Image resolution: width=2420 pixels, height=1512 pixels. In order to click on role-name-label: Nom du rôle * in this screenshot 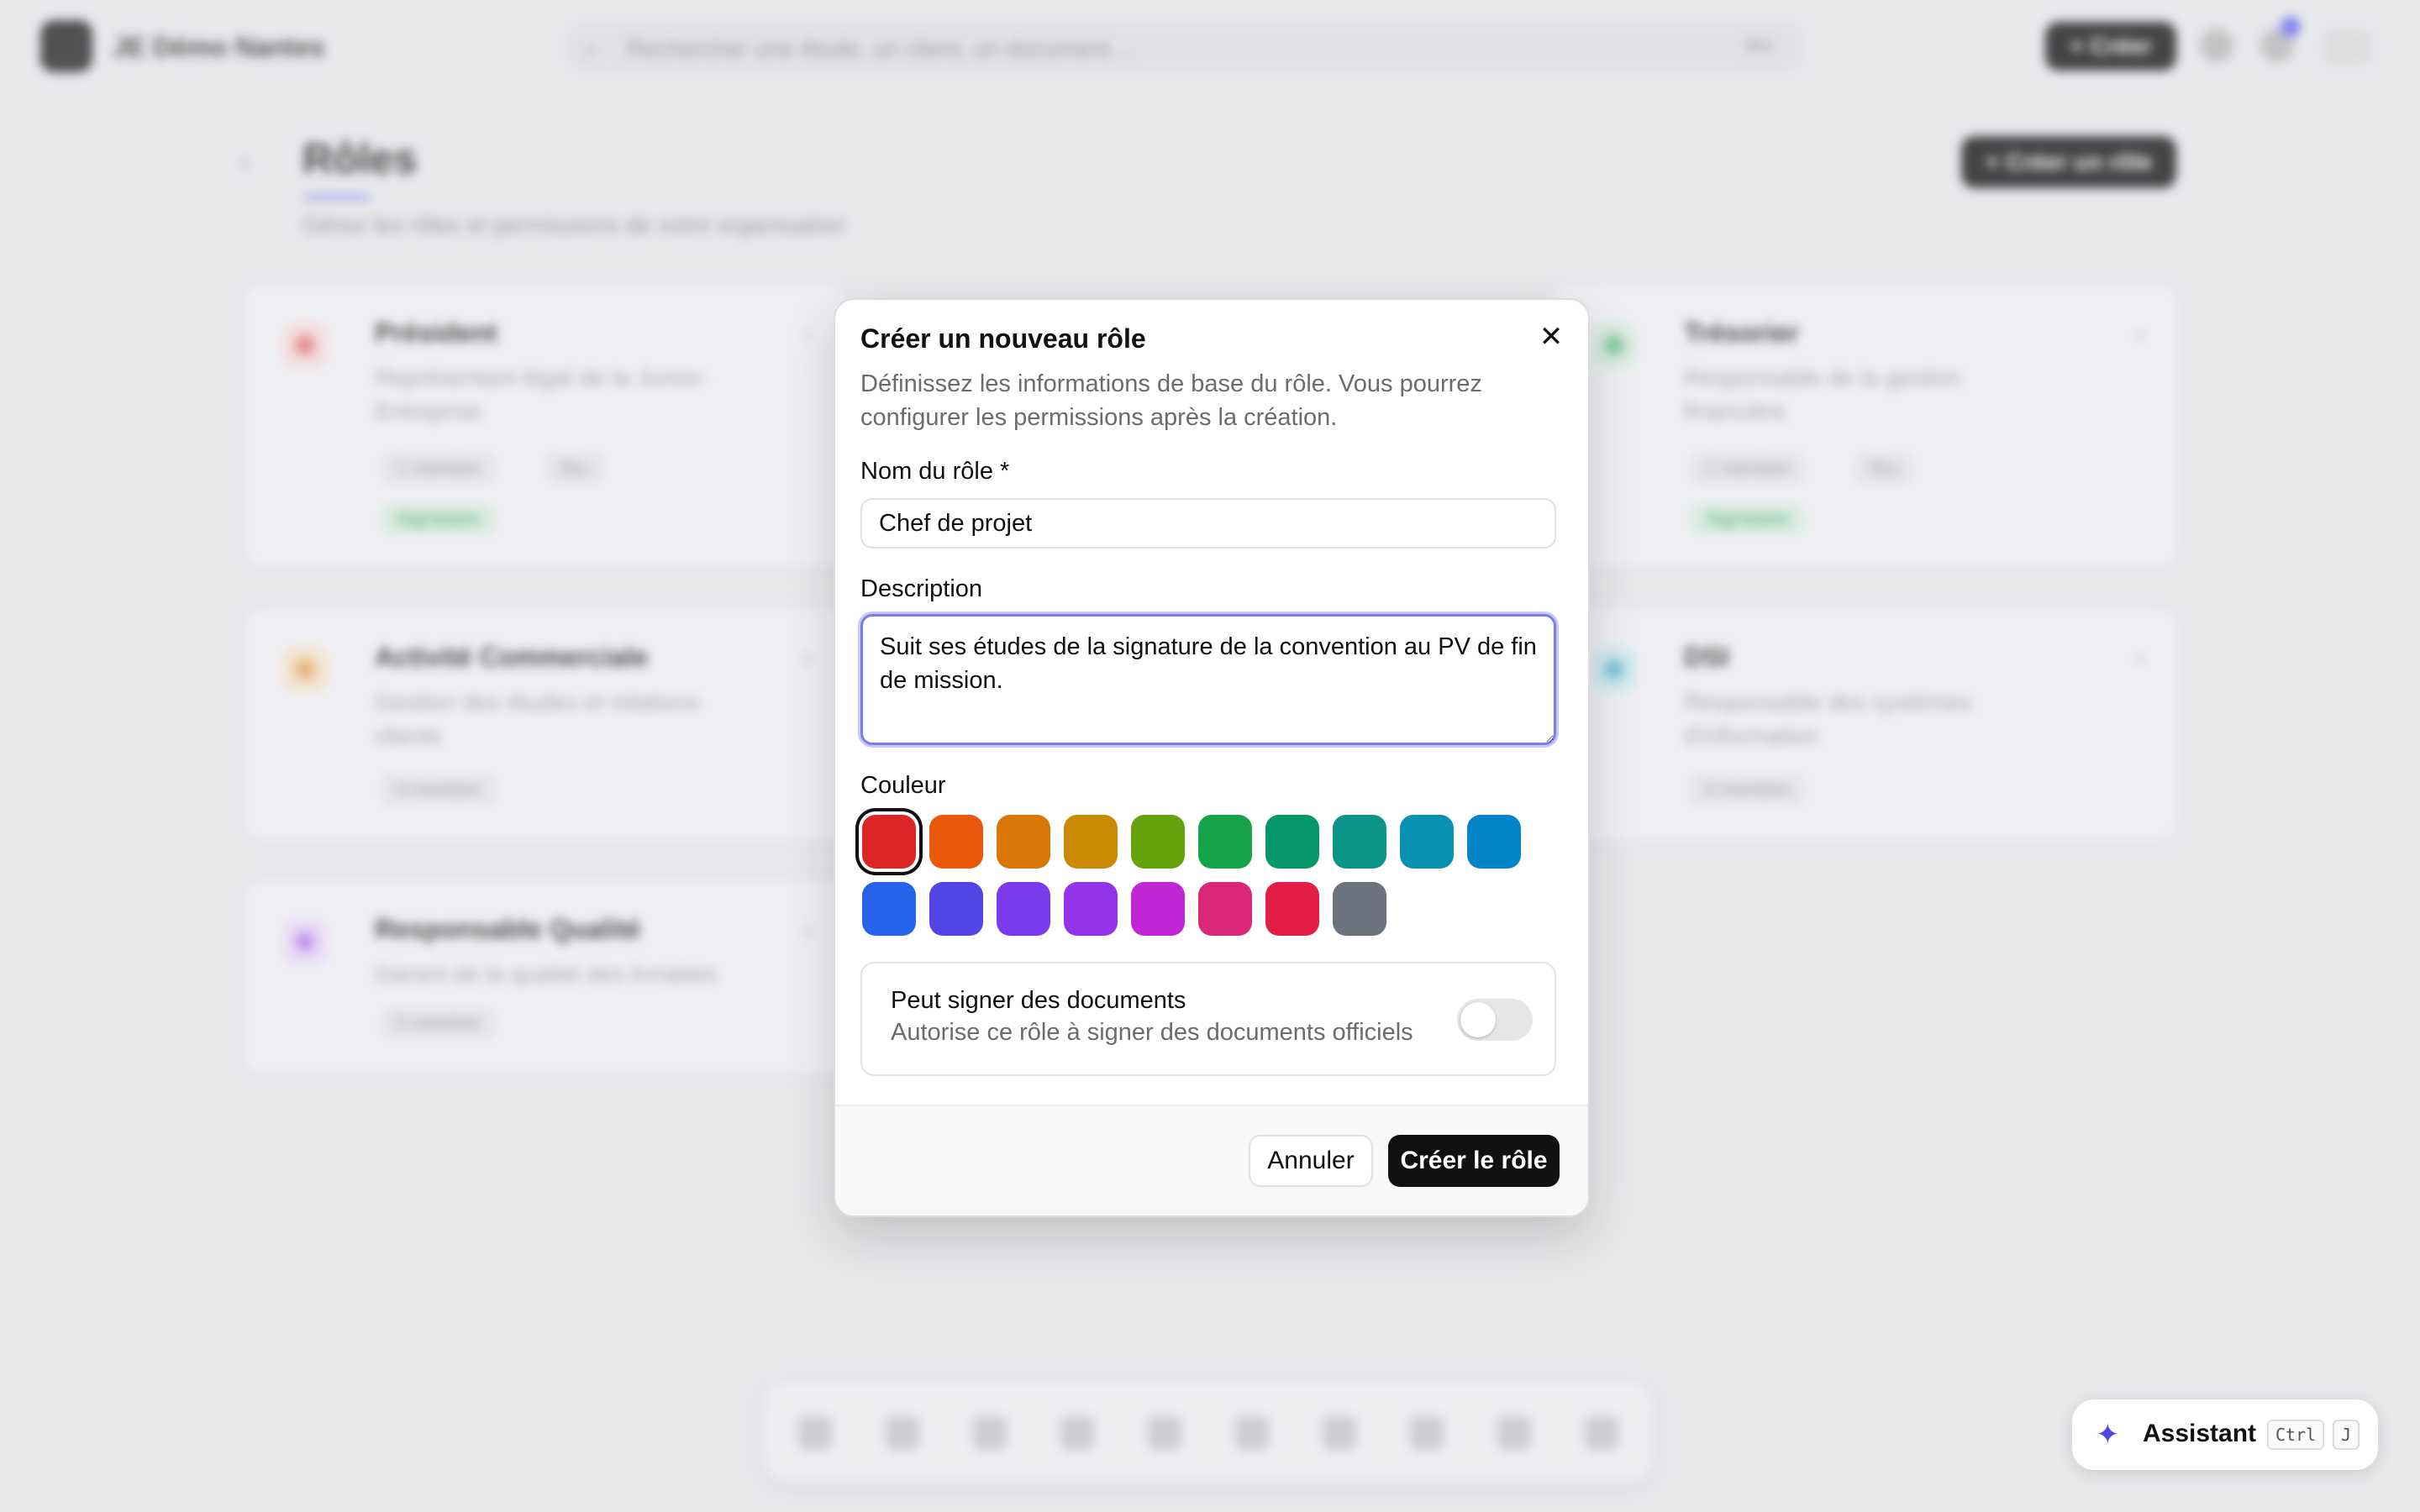, I will do `click(935, 471)`.